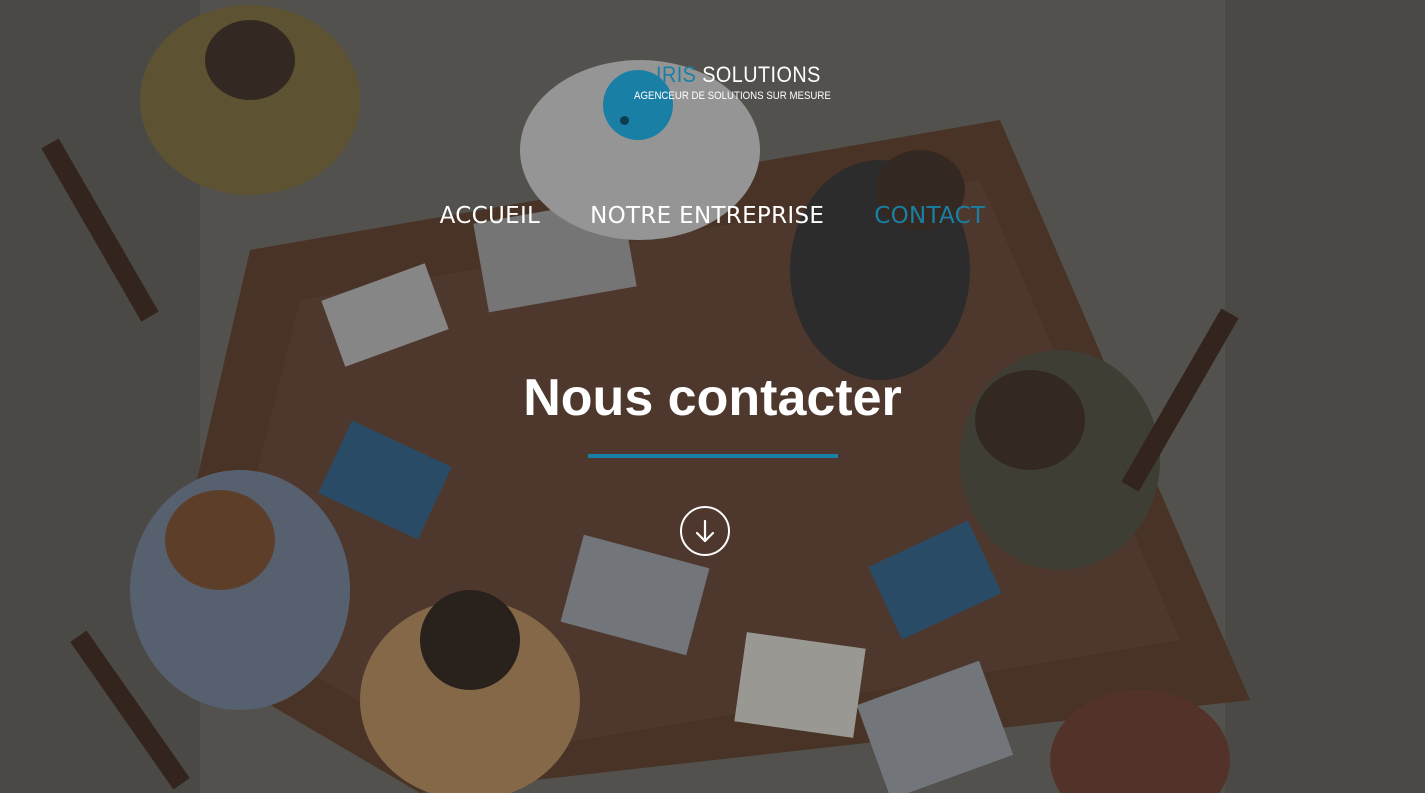  What do you see at coordinates (676, 74) in the screenshot?
I see `logo-brand-accent: IRIS` at bounding box center [676, 74].